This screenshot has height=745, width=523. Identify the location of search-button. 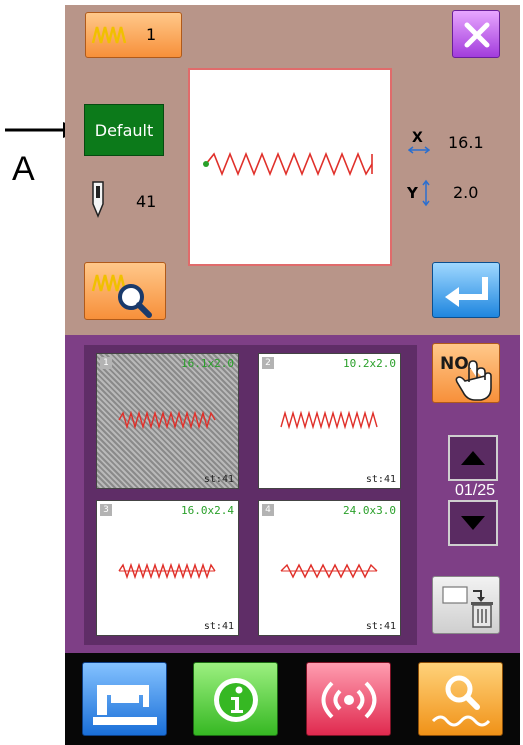
(460, 699).